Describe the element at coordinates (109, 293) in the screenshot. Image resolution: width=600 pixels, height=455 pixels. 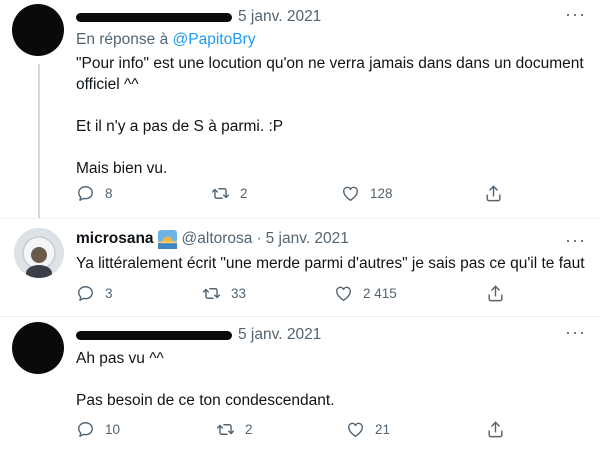
I see `reply-count: 3` at that location.